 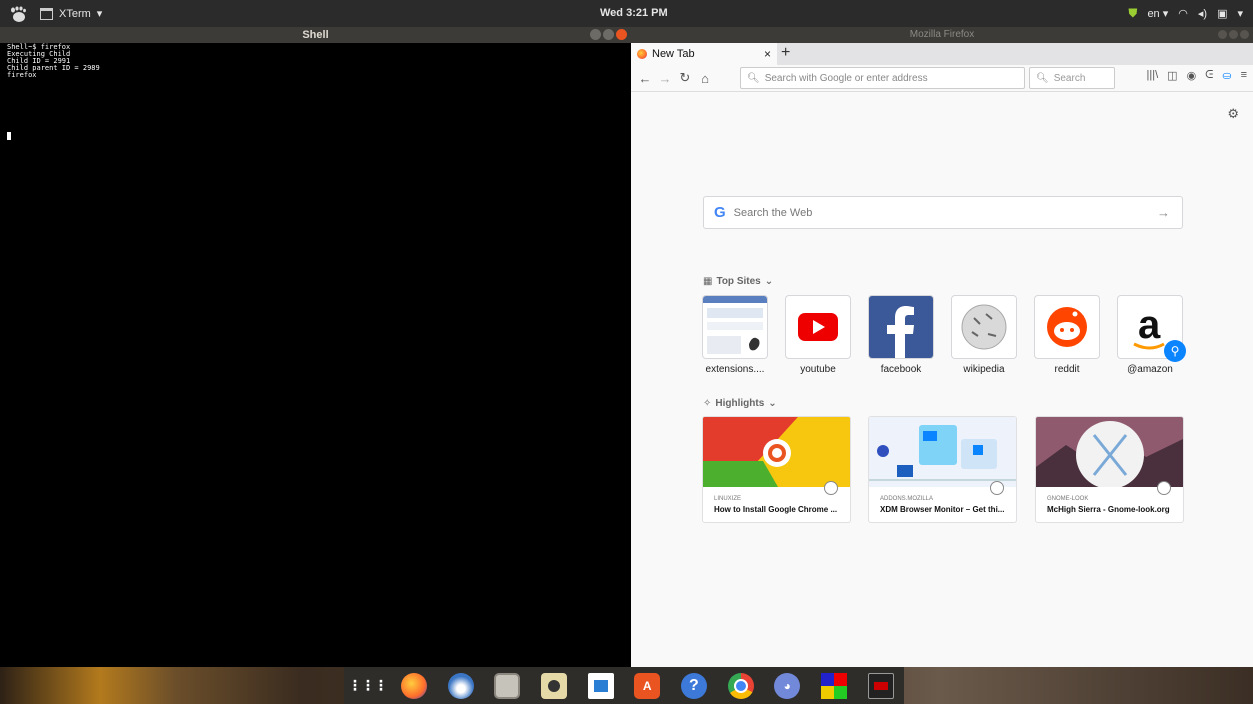 I want to click on show-apps-icon: ⋮⋮⋮, so click(x=368, y=686).